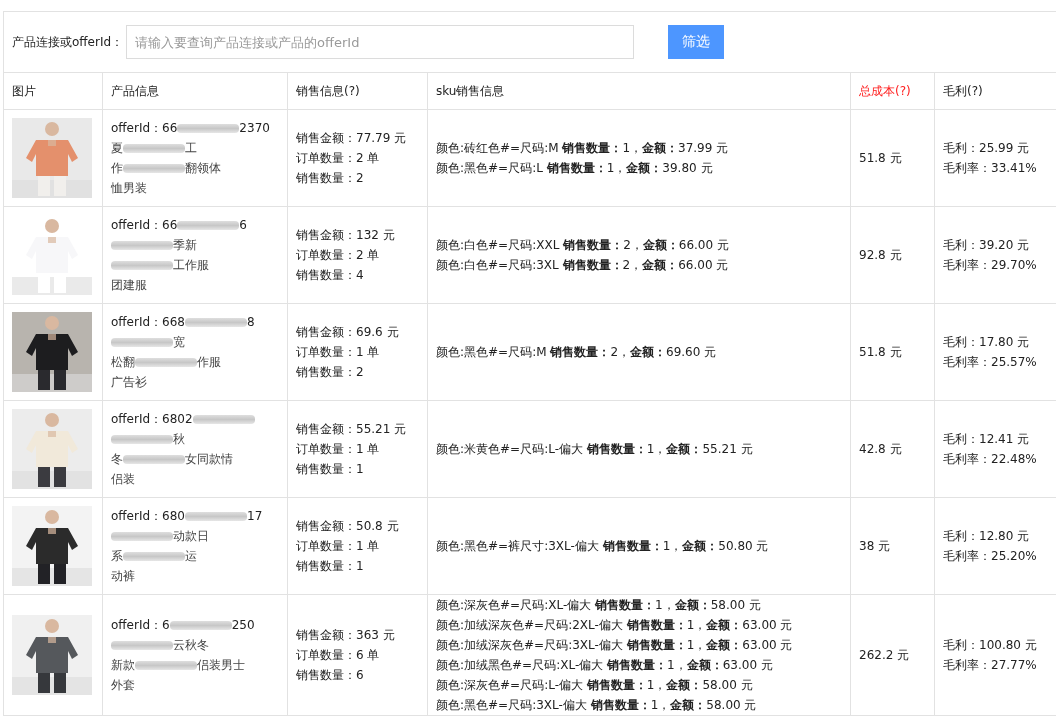 The height and width of the screenshot is (716, 1056). Describe the element at coordinates (605, 665) in the screenshot. I see `sku-text: 颜色:加绒黑色#=尺码:XL-偏大 销售数量：1，金额：63.00 元` at that location.